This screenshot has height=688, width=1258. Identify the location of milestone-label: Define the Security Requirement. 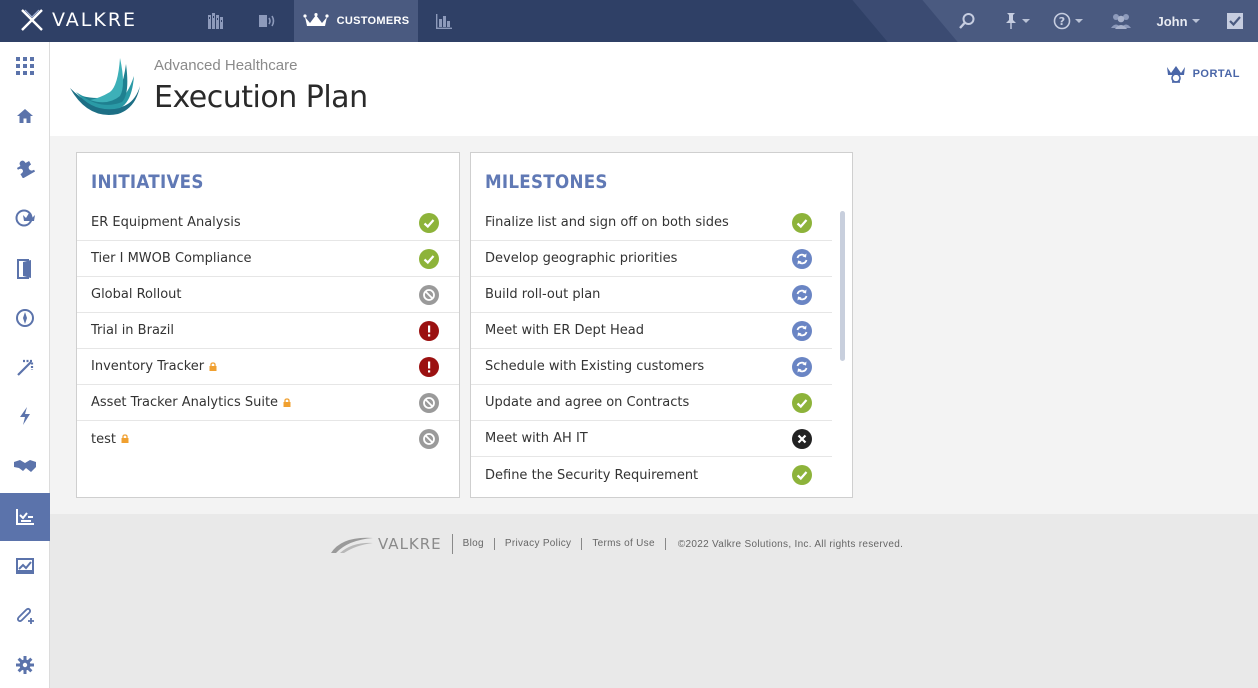
(591, 475).